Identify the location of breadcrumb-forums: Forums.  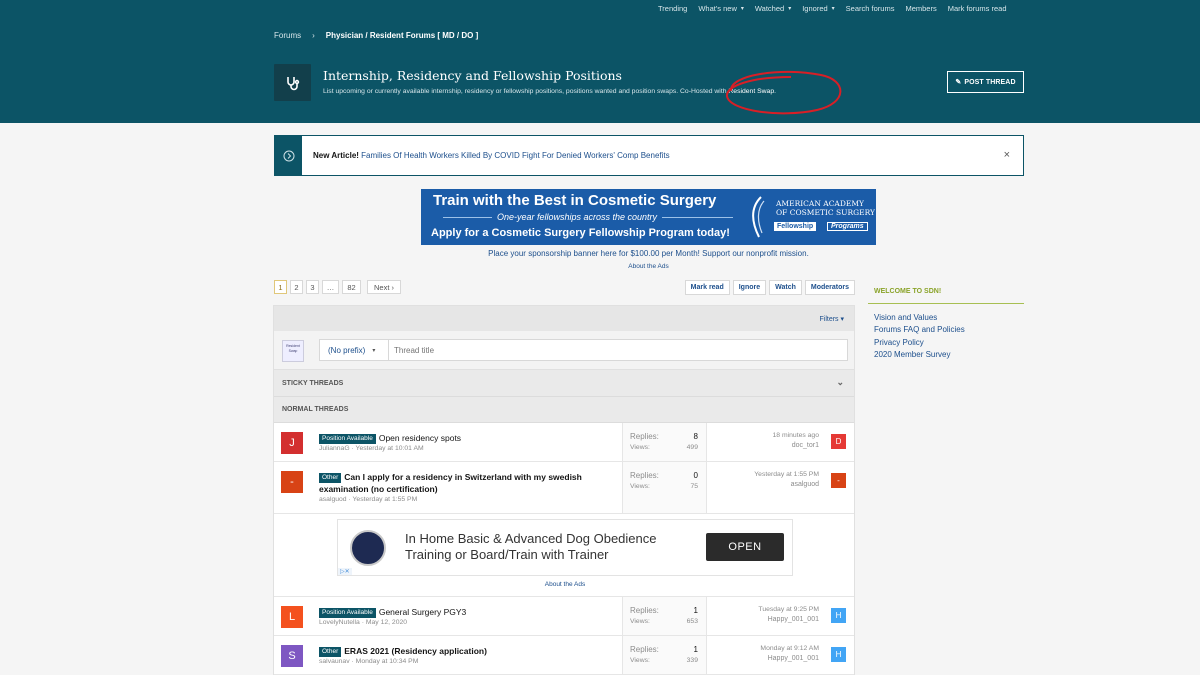
(287, 35).